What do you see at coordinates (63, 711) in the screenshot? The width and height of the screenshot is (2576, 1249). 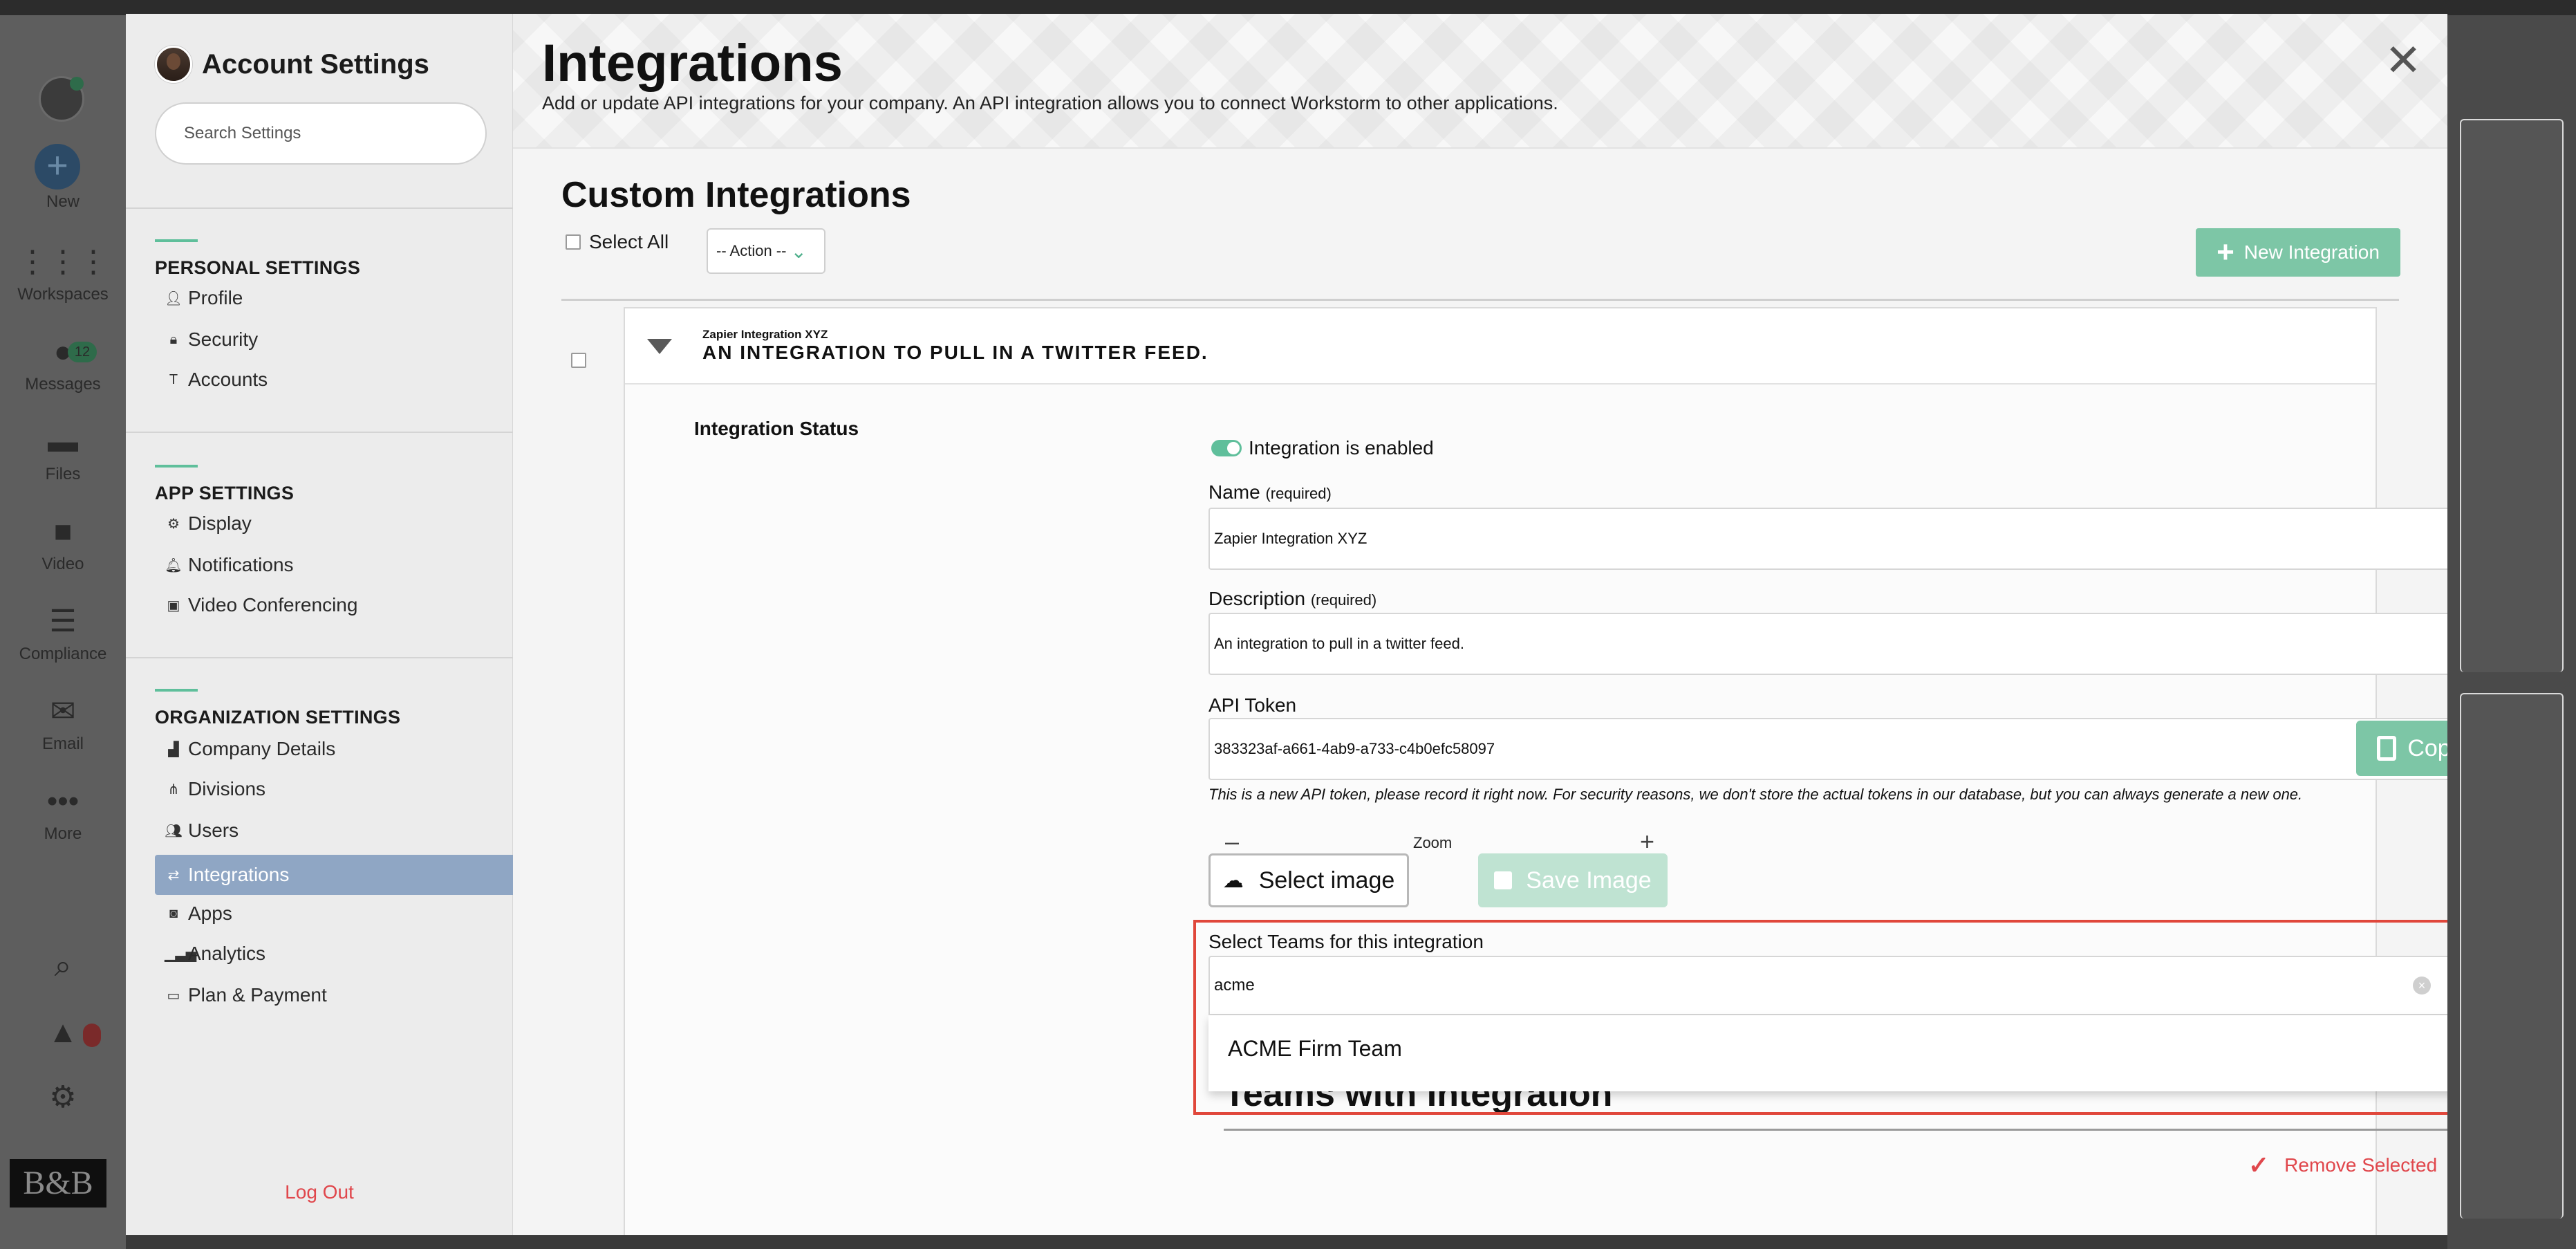 I see `mail-icon: ✉` at bounding box center [63, 711].